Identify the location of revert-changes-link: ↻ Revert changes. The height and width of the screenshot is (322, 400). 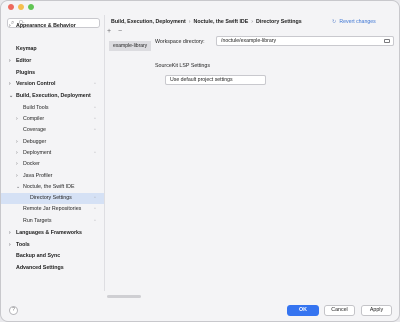
(354, 22).